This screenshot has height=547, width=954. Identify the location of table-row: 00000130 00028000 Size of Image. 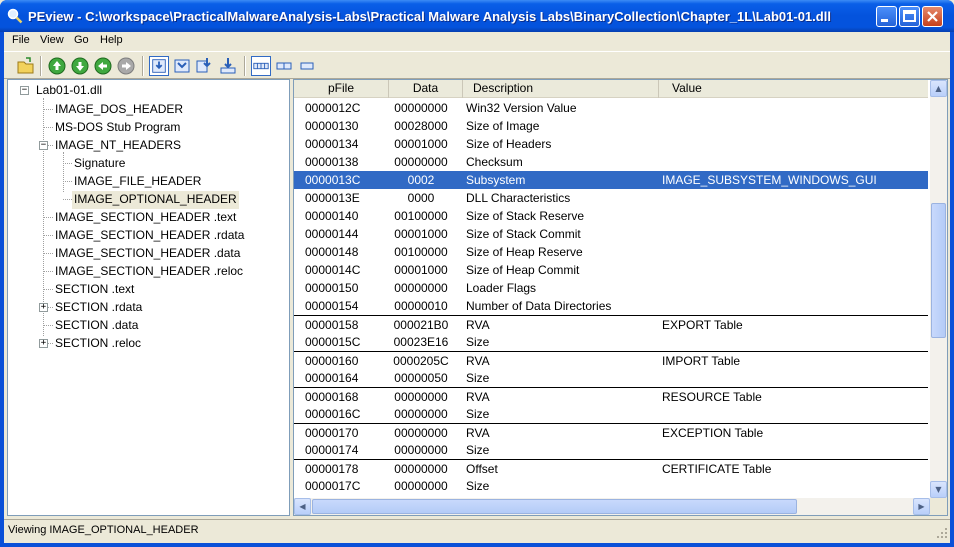
(611, 126).